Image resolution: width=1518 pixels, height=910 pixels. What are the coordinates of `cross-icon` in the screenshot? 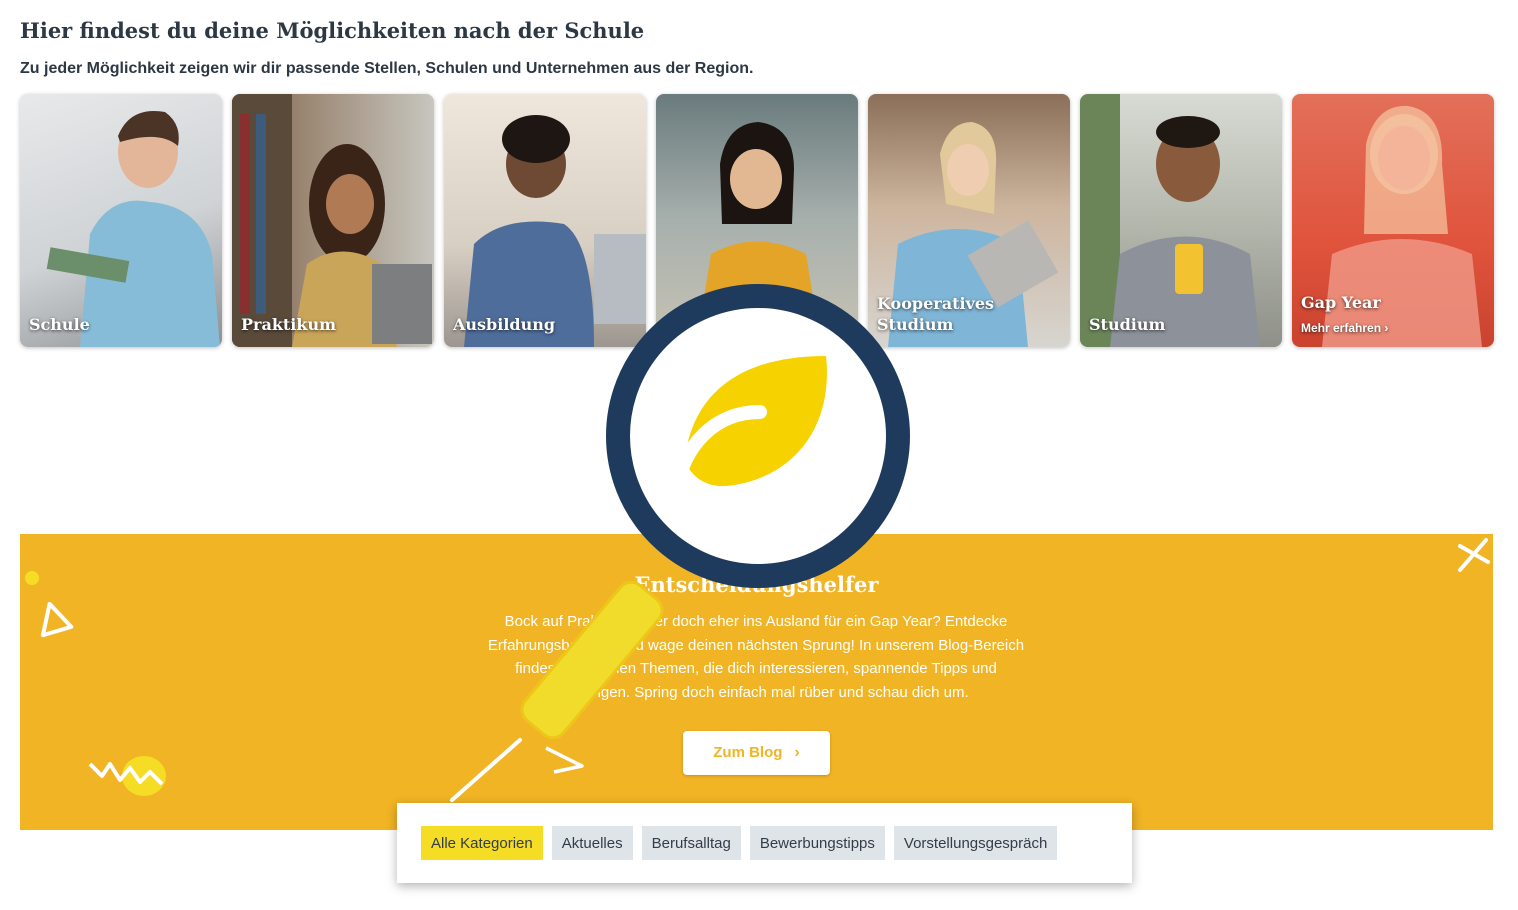 It's located at (1474, 555).